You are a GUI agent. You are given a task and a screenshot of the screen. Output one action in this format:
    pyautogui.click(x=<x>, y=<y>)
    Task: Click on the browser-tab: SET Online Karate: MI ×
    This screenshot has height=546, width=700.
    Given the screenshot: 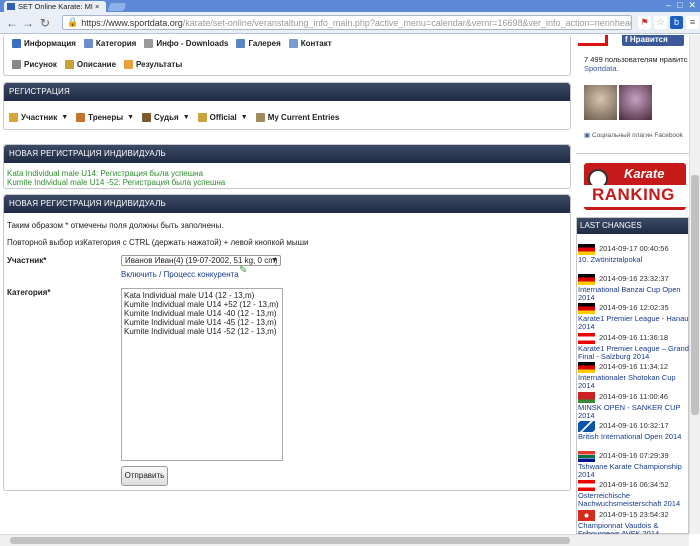 What is the action you would take?
    pyautogui.click(x=55, y=6)
    